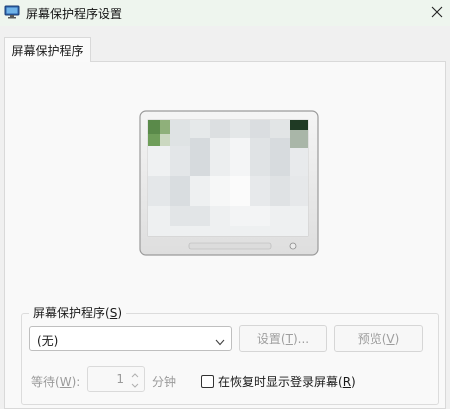 This screenshot has height=409, width=450. I want to click on tab-label: 屏幕保护程序, so click(47, 50).